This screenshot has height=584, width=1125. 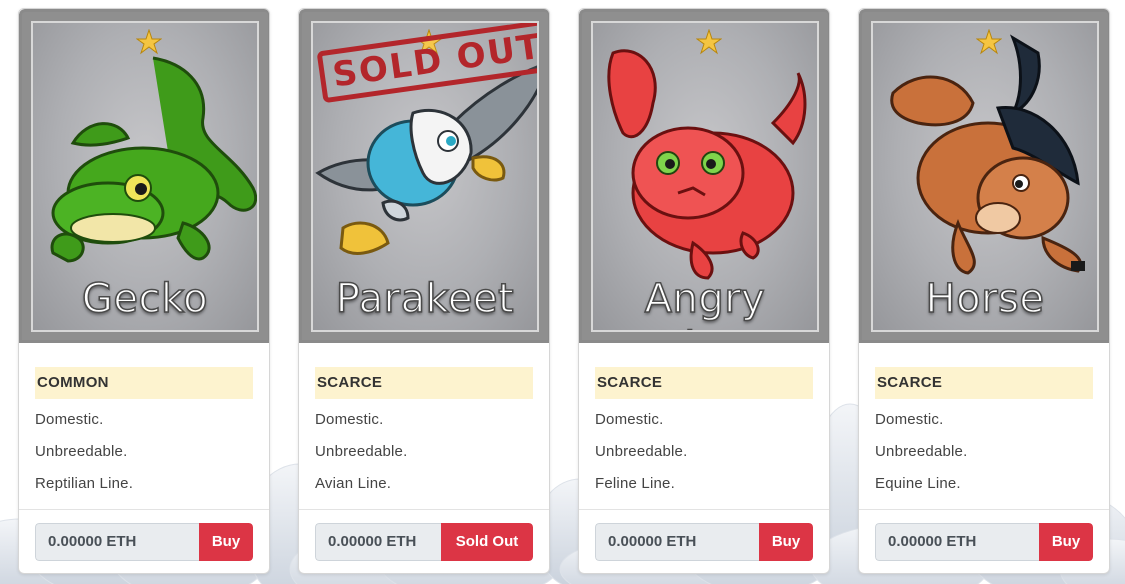 I want to click on buy-group: 0.00000 ETH Sold Out, so click(x=424, y=542).